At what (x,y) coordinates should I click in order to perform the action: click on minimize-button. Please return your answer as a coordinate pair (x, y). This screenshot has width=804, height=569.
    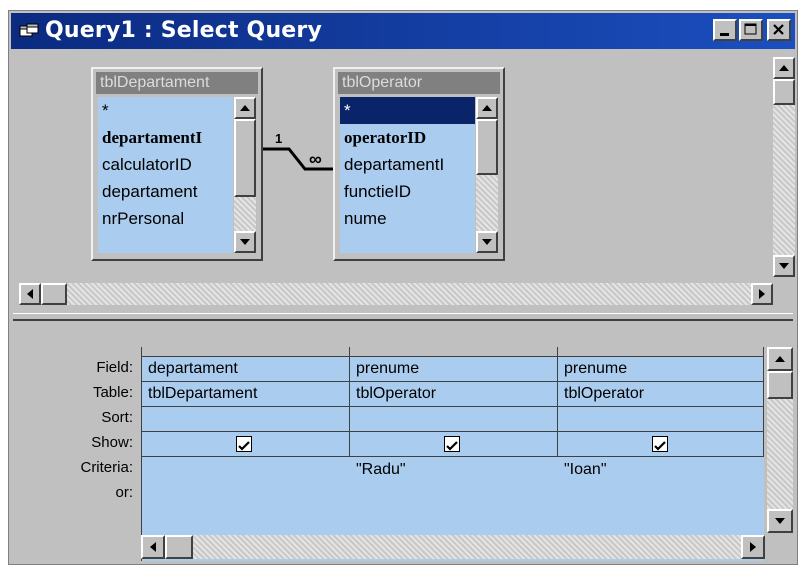
    Looking at the image, I should click on (725, 30).